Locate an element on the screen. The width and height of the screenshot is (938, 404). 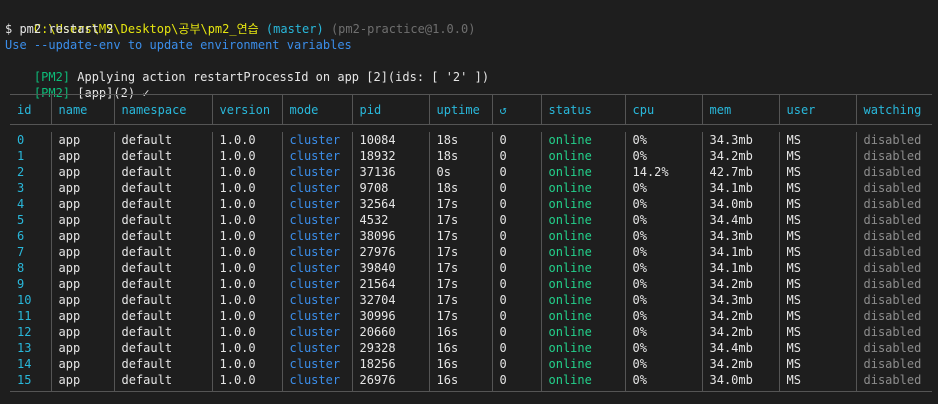
column-header-watching: watching is located at coordinates (893, 109).